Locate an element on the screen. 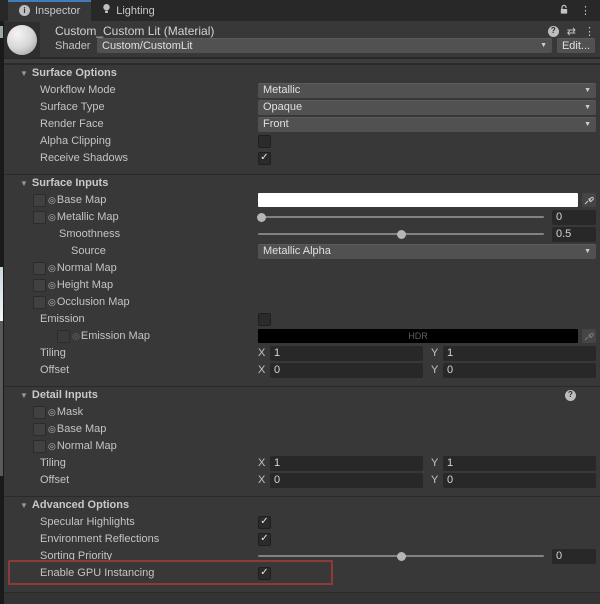  surface-type-dropdown: Opaque ▼ is located at coordinates (427, 107).